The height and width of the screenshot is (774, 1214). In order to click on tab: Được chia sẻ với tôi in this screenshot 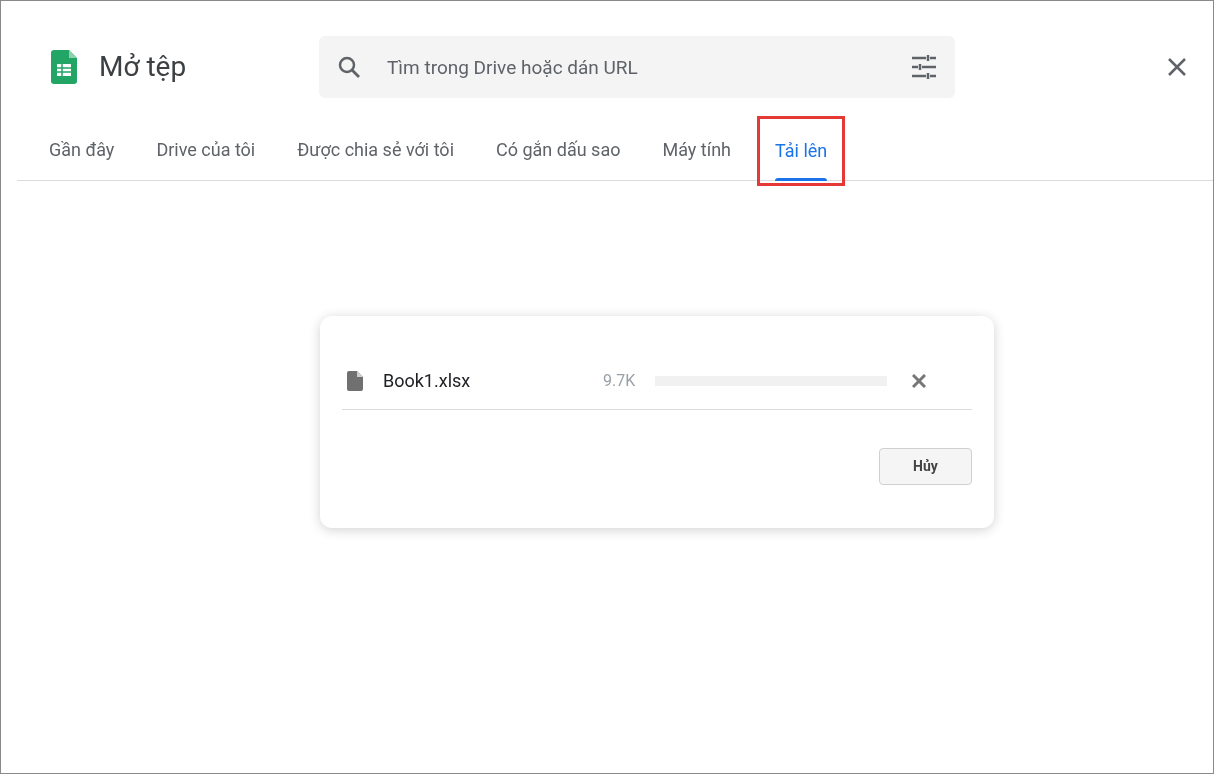, I will do `click(375, 149)`.